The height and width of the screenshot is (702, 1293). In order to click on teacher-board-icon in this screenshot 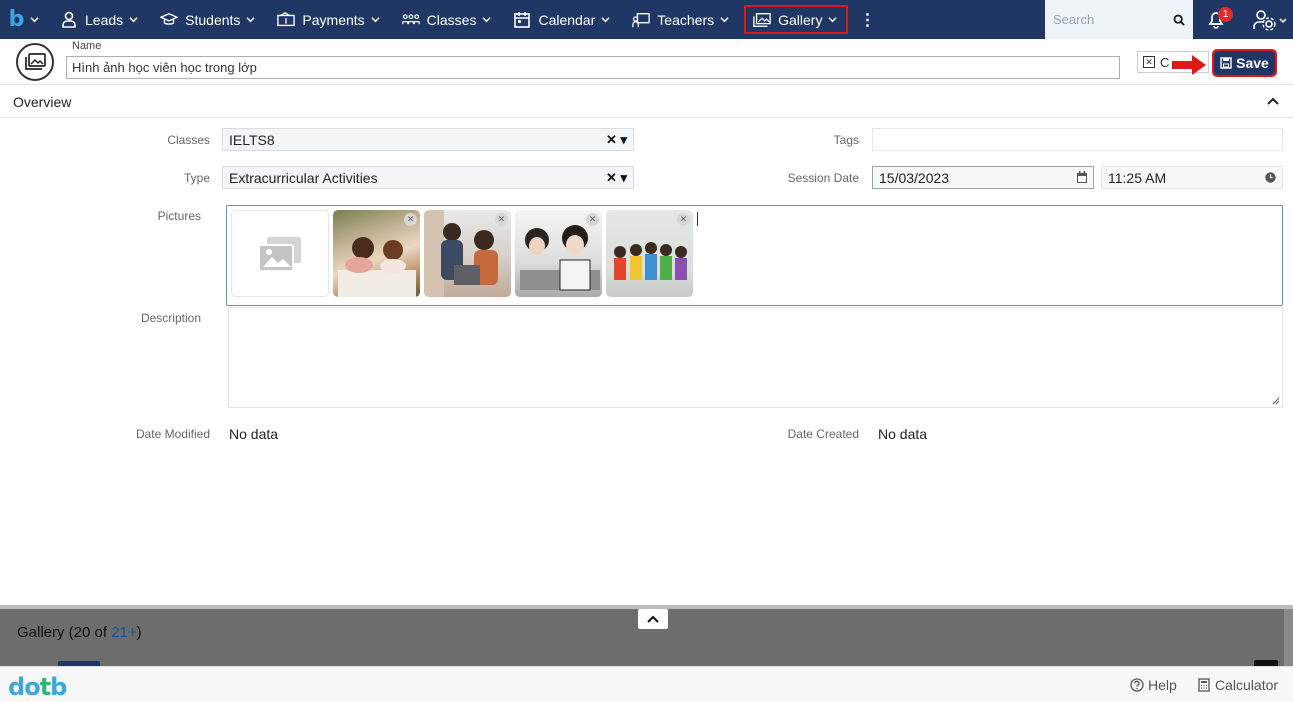, I will do `click(641, 19)`.